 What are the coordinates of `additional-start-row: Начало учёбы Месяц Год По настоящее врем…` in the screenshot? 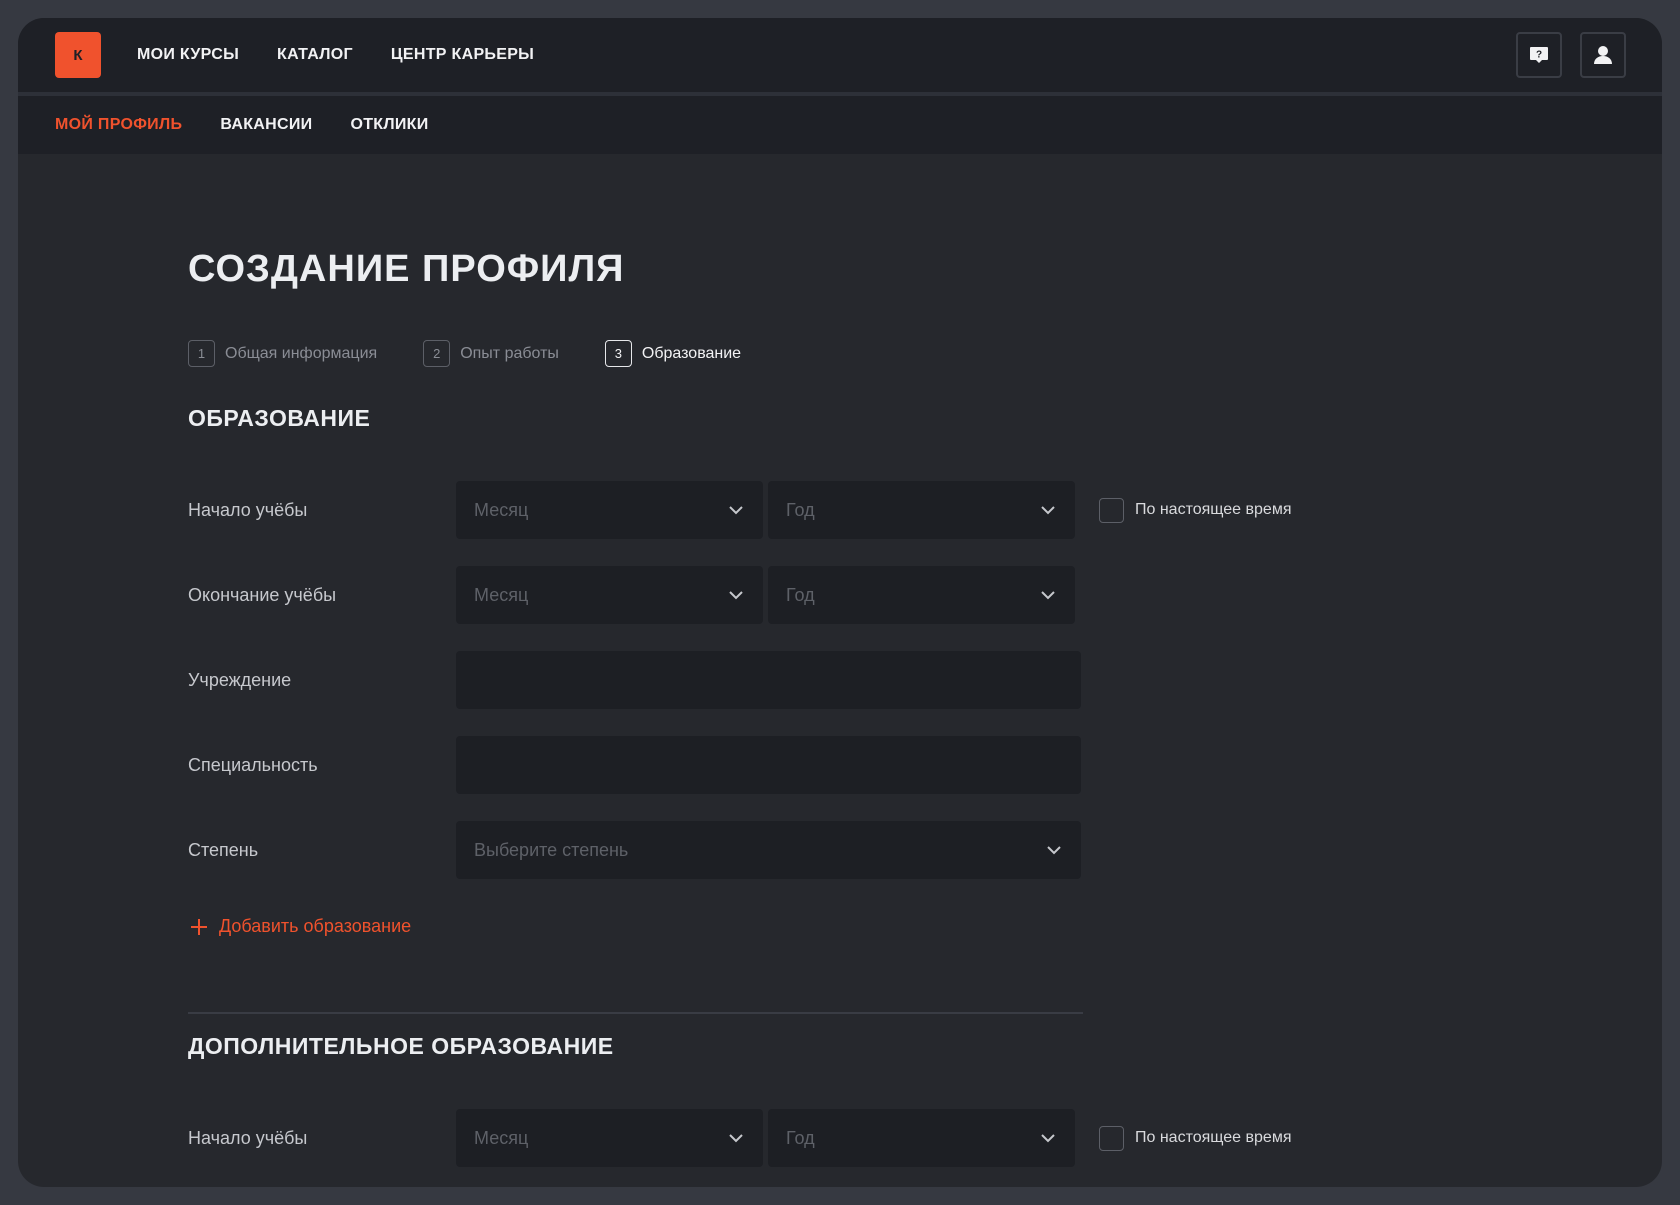 It's located at (788, 1138).